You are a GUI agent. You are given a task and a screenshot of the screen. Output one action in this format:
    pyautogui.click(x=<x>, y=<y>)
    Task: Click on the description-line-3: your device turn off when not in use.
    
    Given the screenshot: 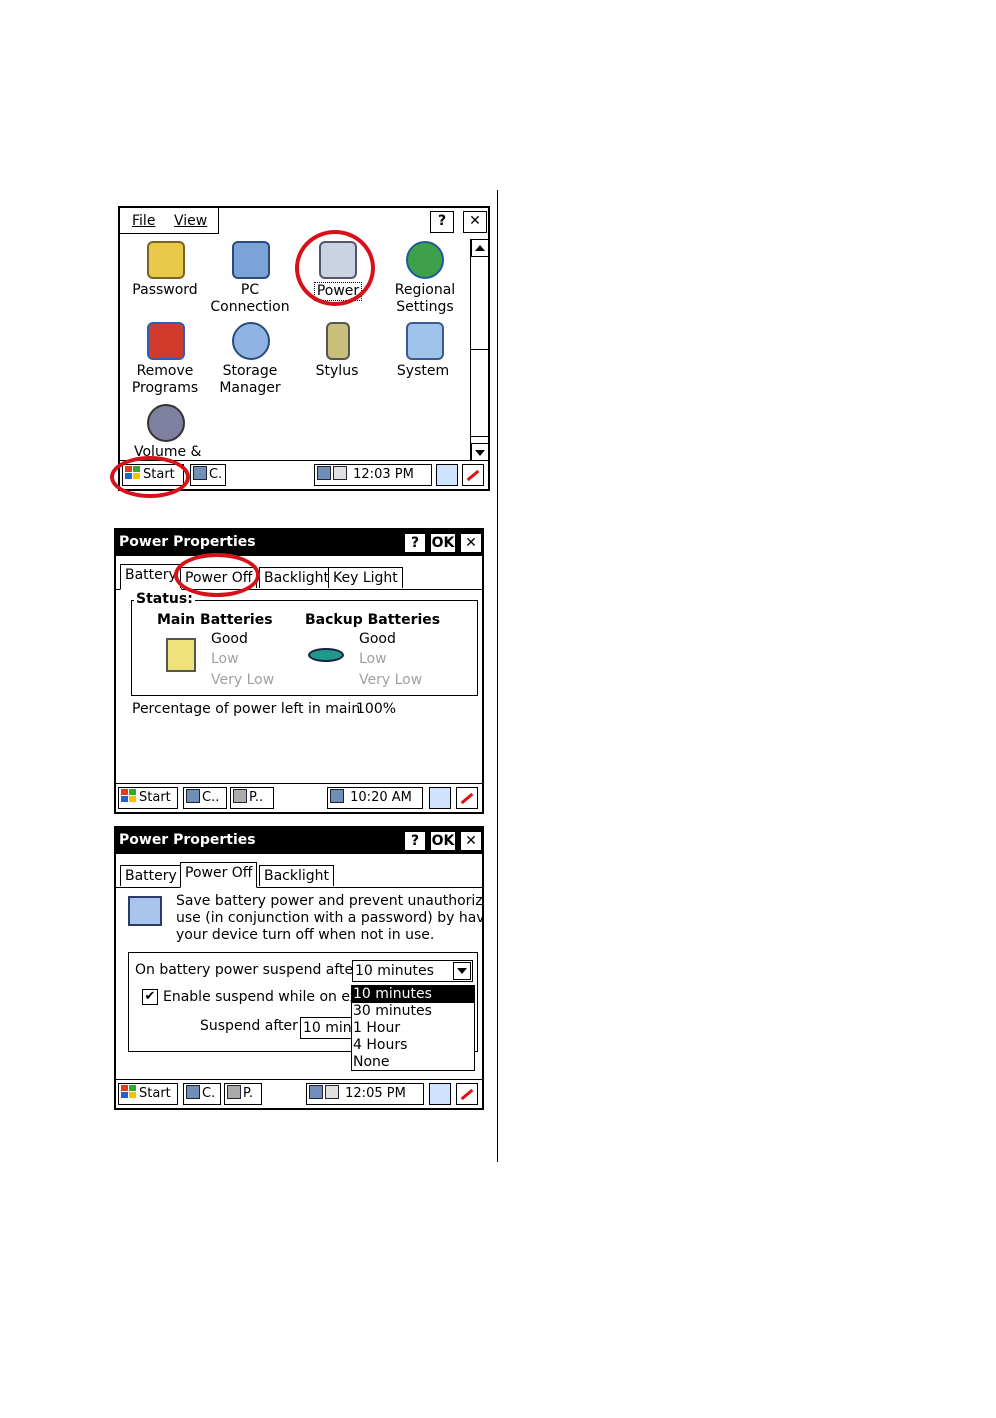 What is the action you would take?
    pyautogui.click(x=305, y=935)
    